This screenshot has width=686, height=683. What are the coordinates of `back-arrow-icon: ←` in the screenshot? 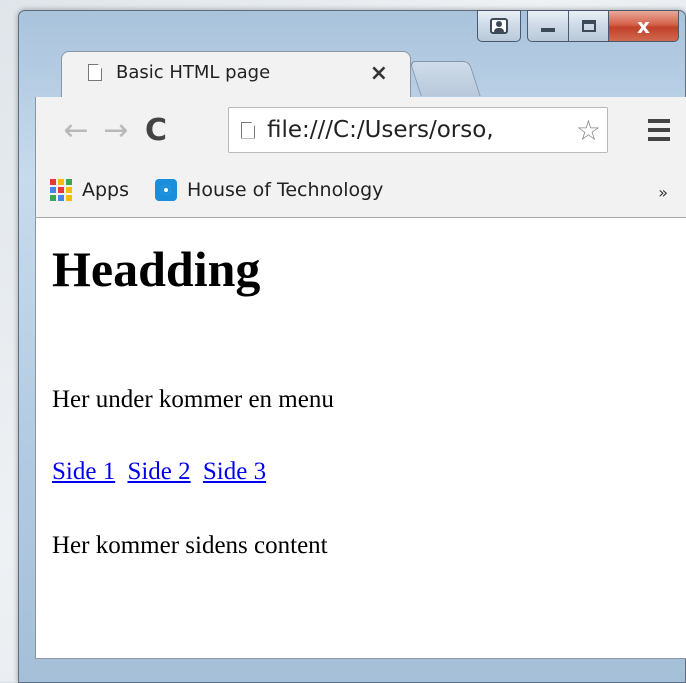 It's located at (76, 131).